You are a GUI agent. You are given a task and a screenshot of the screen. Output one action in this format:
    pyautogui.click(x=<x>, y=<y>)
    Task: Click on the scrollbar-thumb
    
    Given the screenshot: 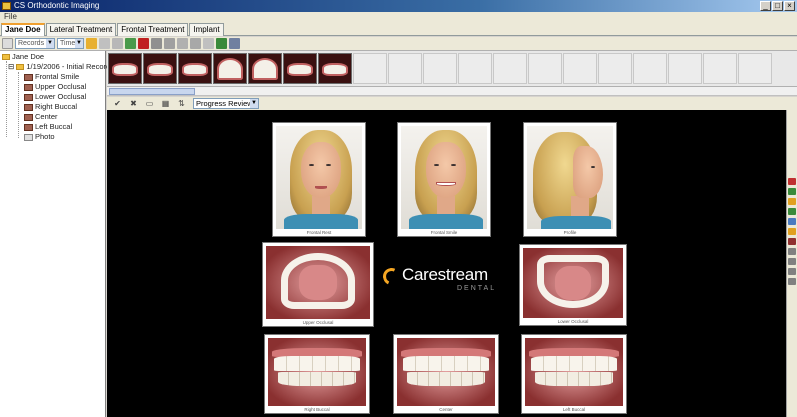 What is the action you would take?
    pyautogui.click(x=152, y=91)
    